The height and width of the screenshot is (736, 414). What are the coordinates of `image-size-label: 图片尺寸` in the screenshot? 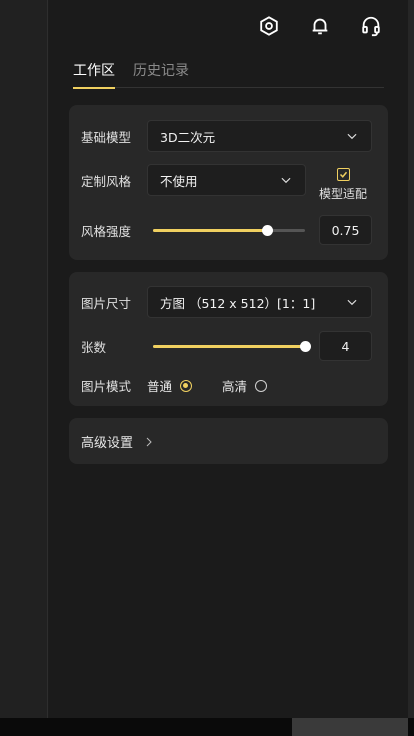 It's located at (106, 303).